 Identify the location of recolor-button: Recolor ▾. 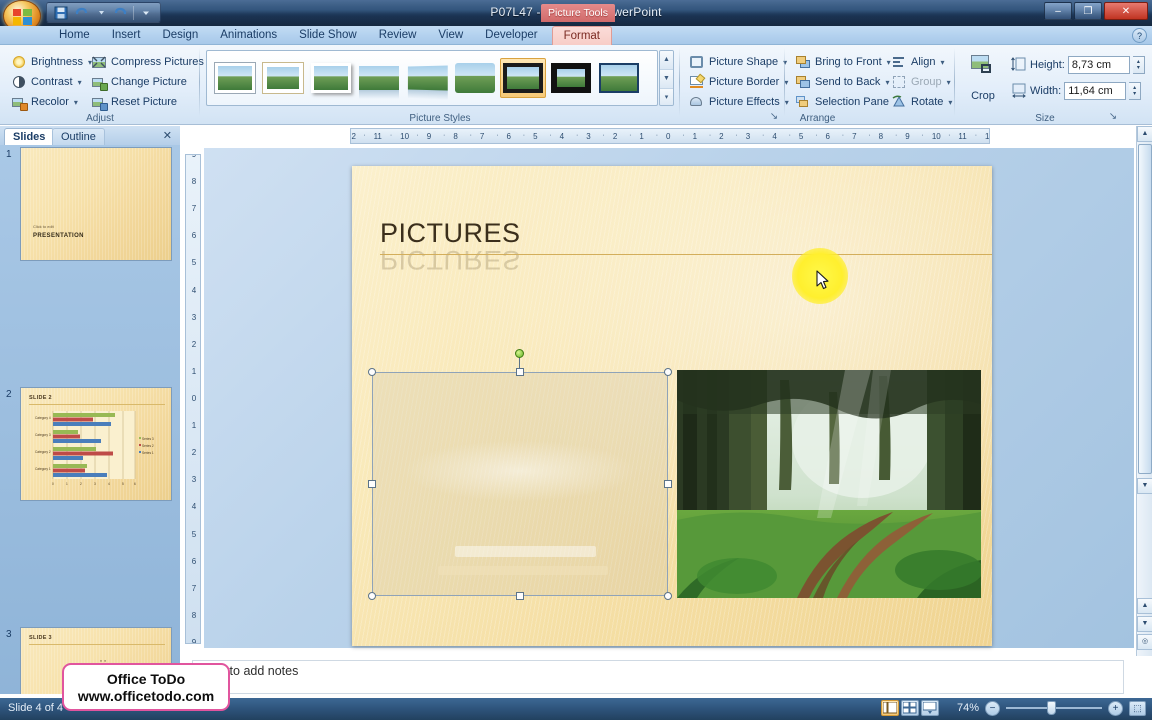
(51, 102).